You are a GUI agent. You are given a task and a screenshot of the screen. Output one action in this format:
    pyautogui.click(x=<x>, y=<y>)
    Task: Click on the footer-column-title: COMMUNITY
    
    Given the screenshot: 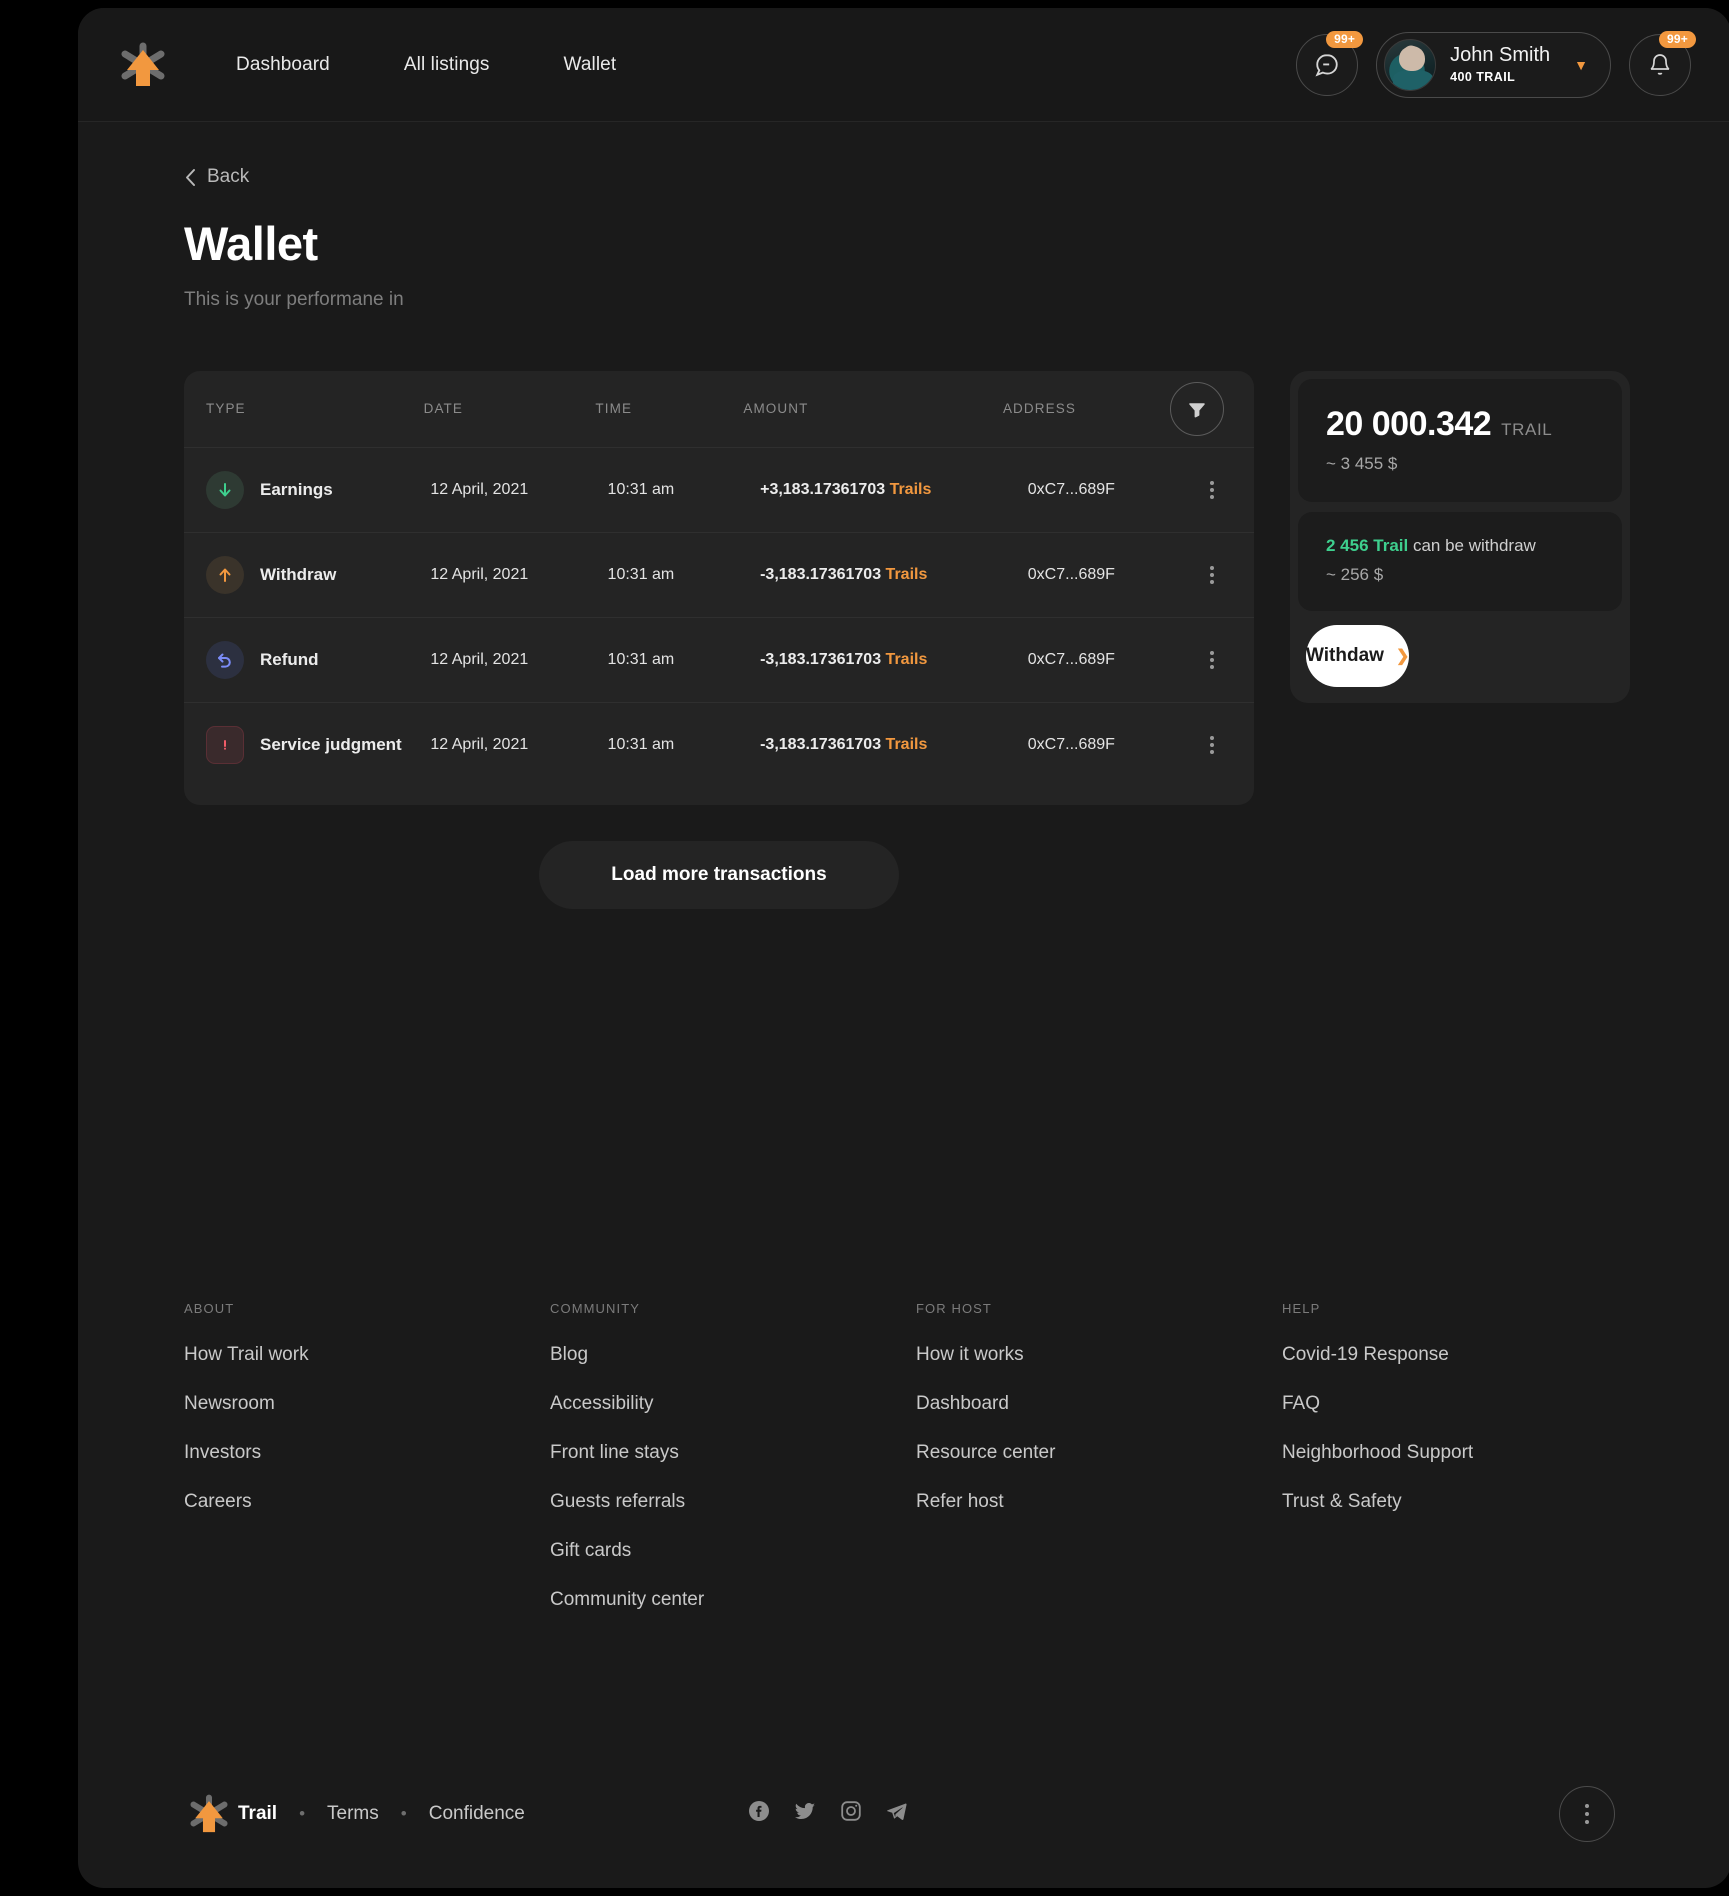 What is the action you would take?
    pyautogui.click(x=595, y=1308)
    